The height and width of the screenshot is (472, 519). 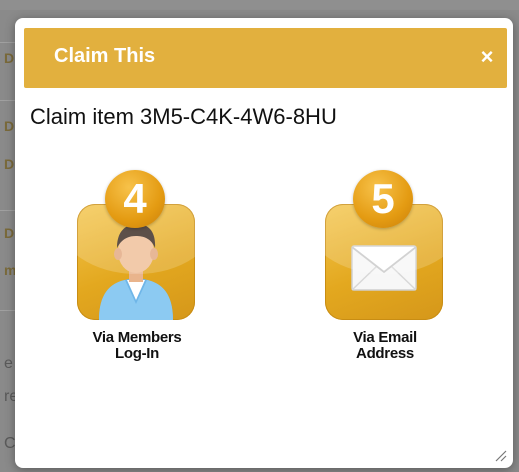 I want to click on label-line: Via Members, so click(x=137, y=337).